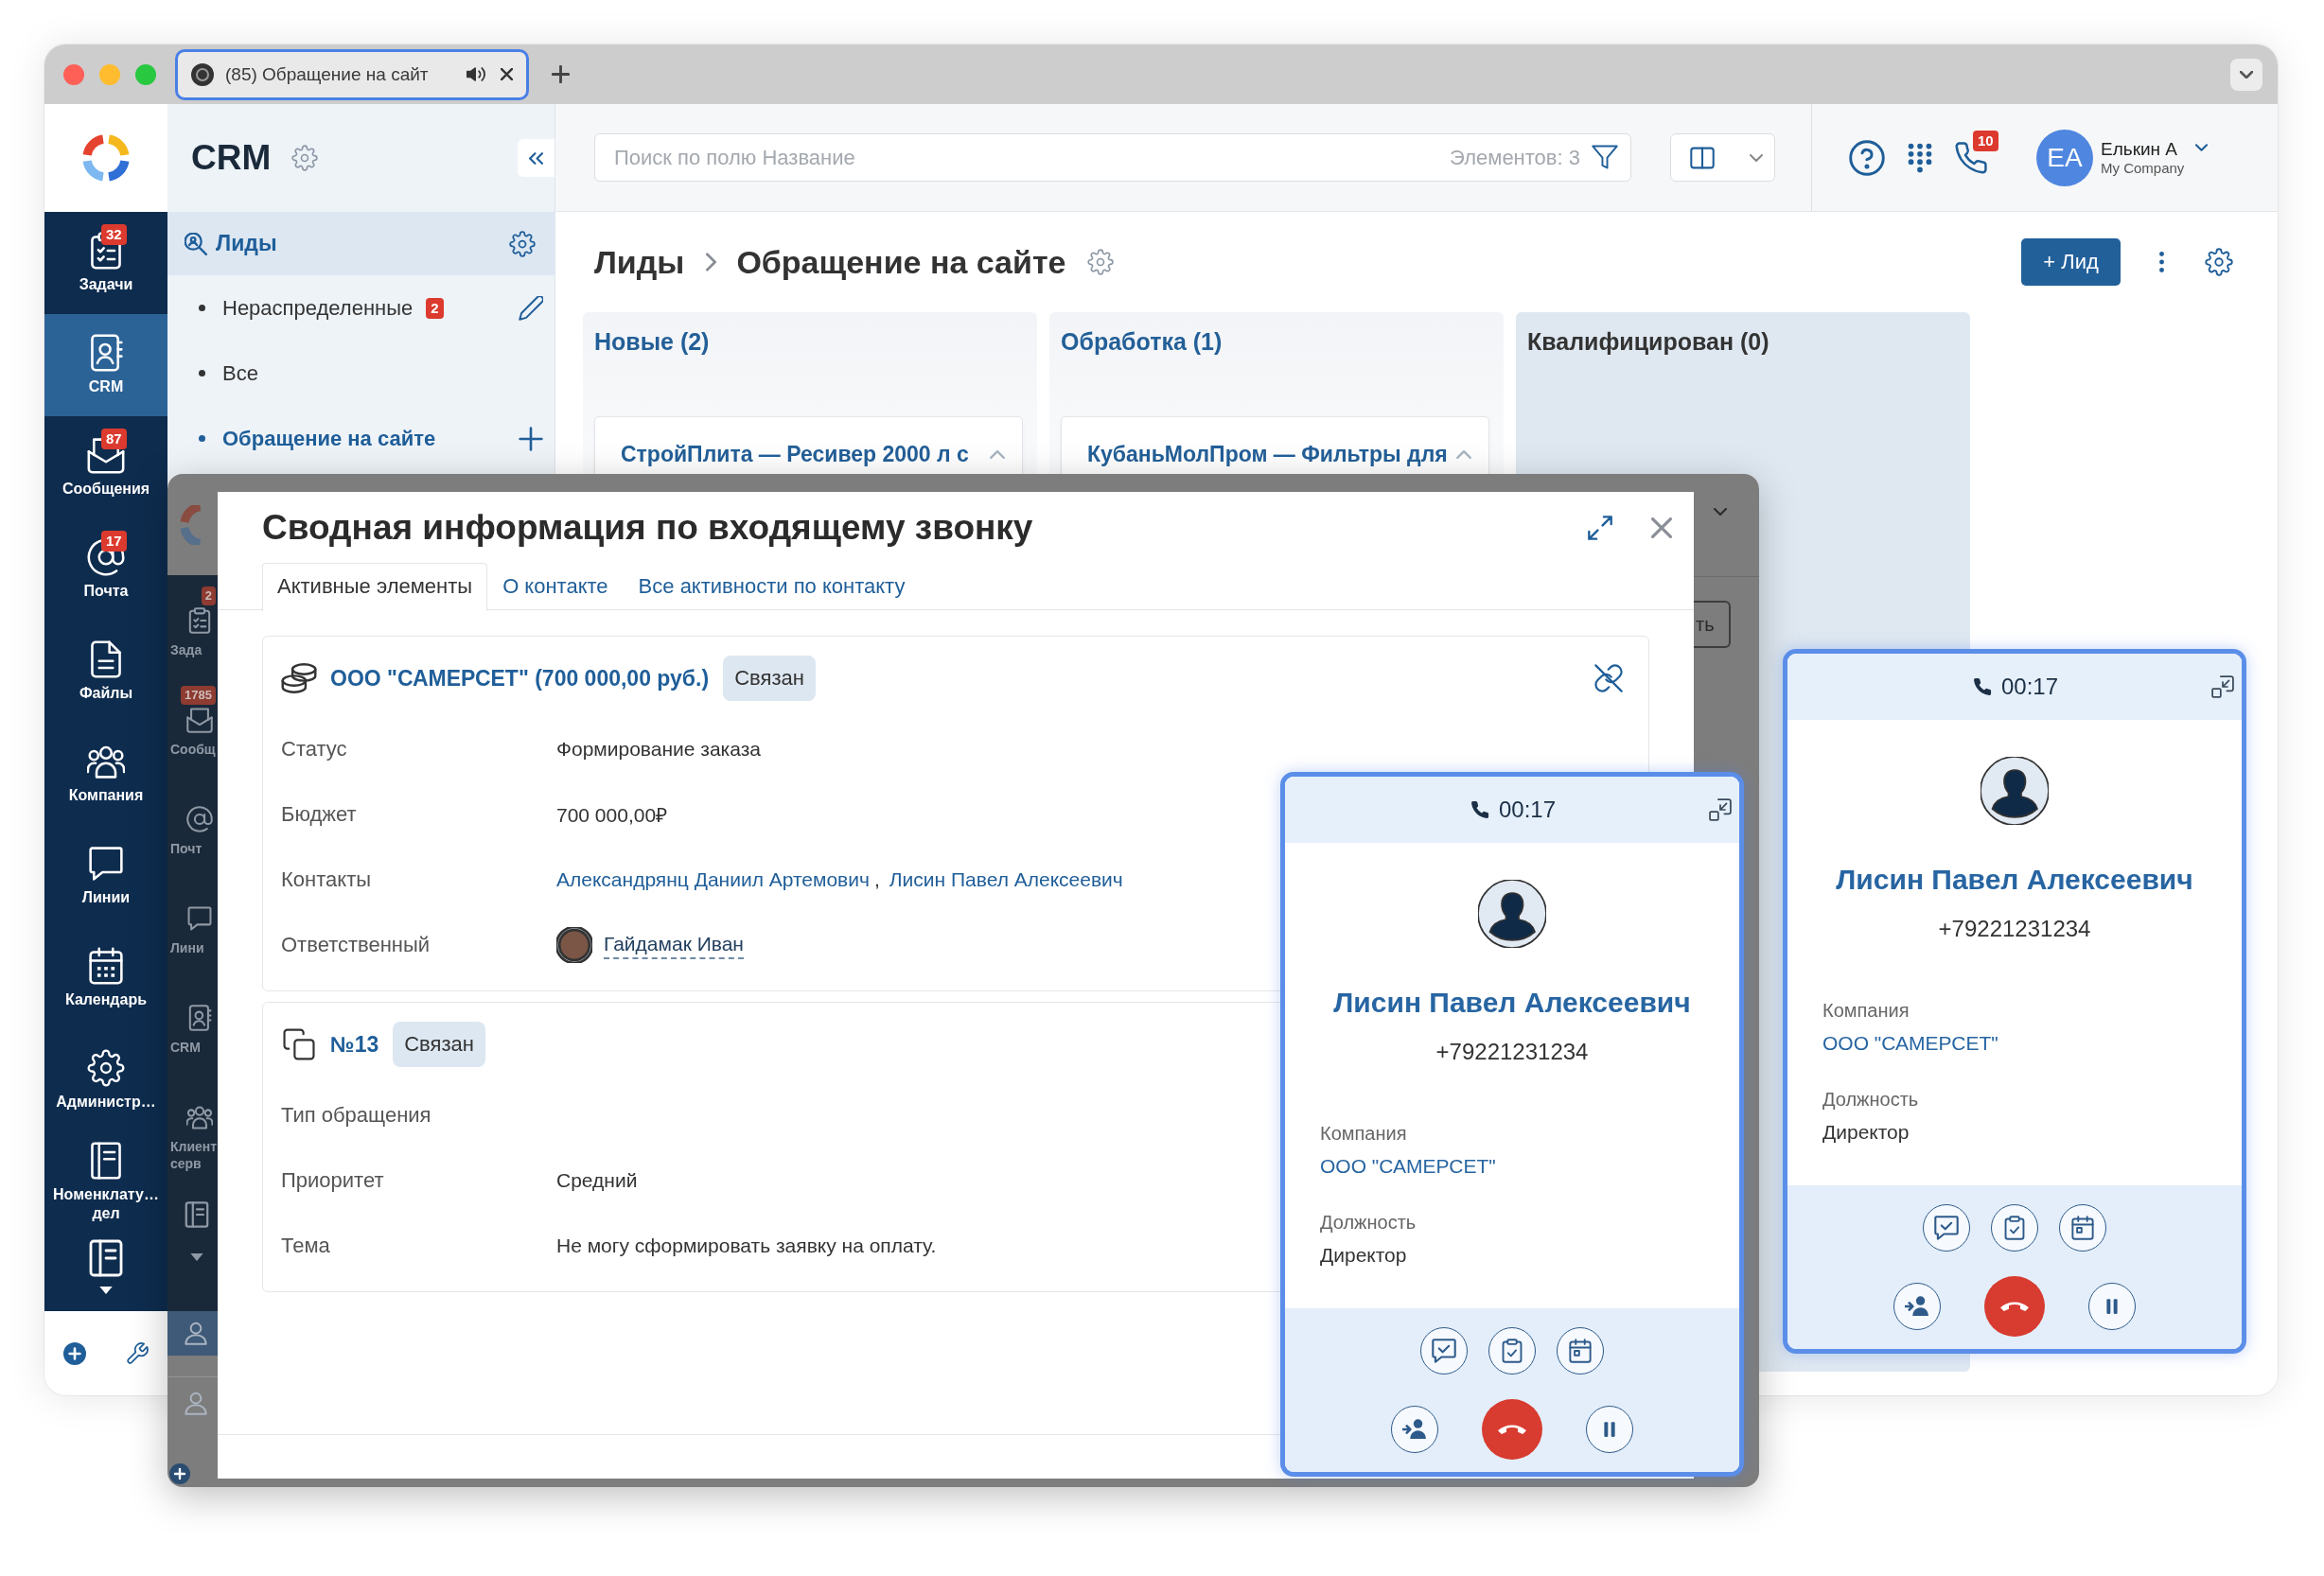 The width and height of the screenshot is (2324, 1576). Describe the element at coordinates (196, 1333) in the screenshot. I see `user-icon` at that location.